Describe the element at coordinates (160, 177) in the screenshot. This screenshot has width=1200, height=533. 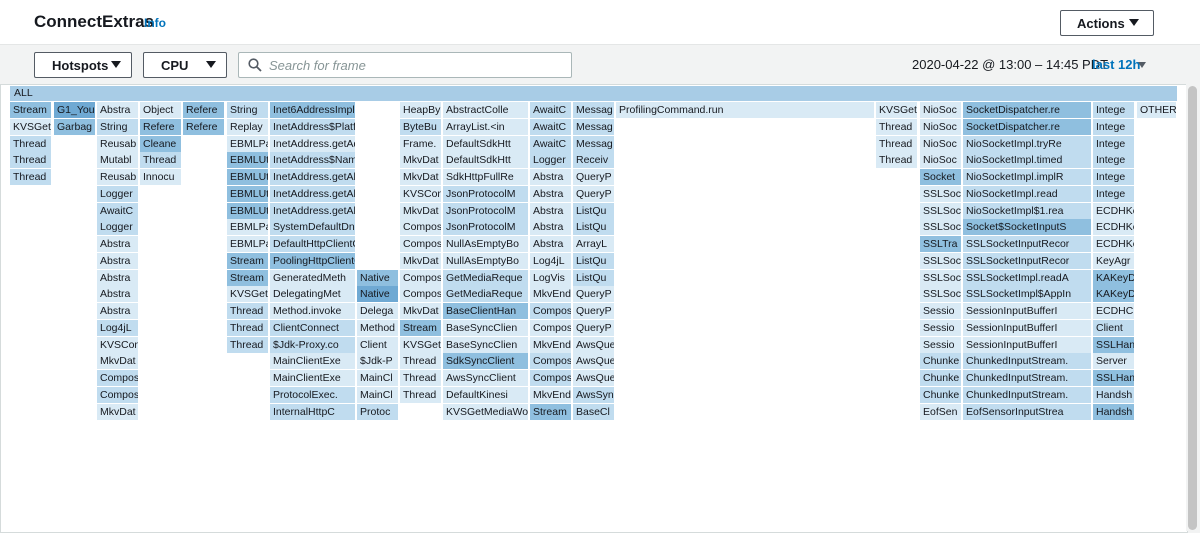
I see `flame-frame: Innocu` at that location.